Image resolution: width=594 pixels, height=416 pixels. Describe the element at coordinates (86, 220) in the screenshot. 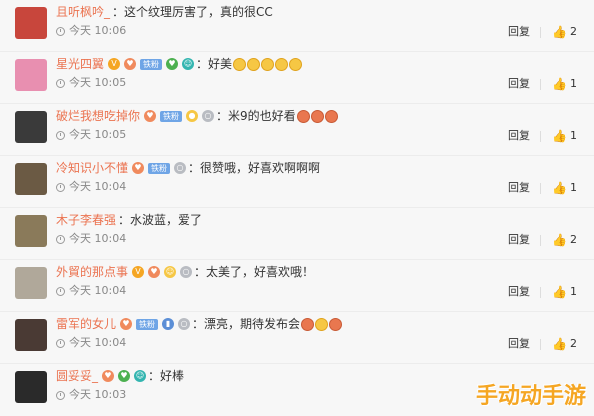

I see `comment-username: 木子李春强` at that location.